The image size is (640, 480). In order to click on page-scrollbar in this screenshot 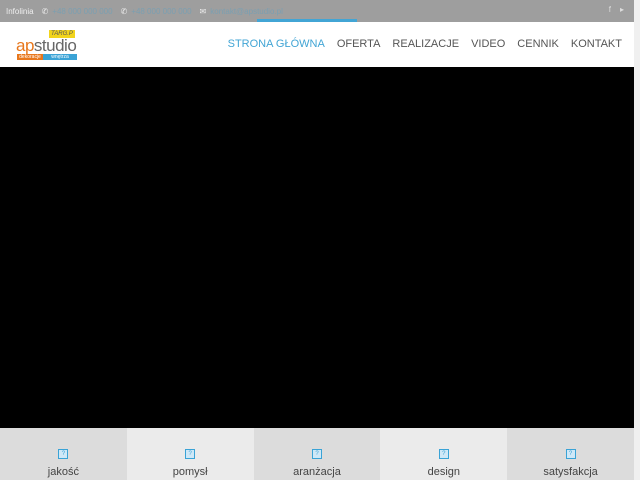, I will do `click(637, 240)`.